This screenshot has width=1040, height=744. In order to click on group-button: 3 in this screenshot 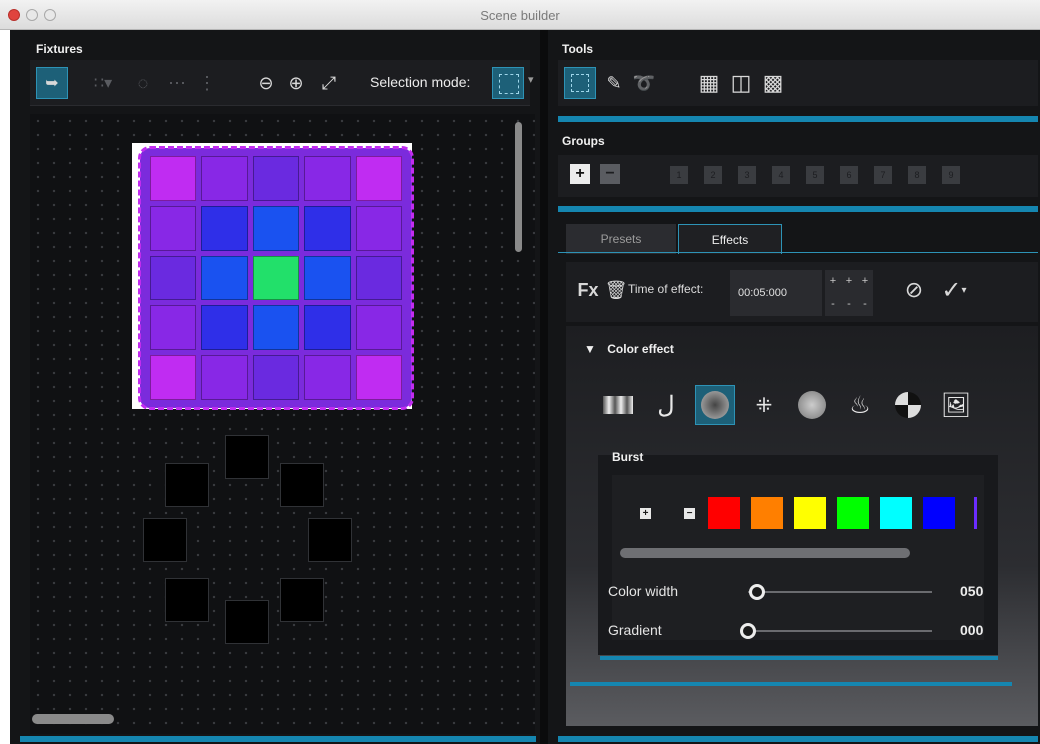, I will do `click(747, 175)`.